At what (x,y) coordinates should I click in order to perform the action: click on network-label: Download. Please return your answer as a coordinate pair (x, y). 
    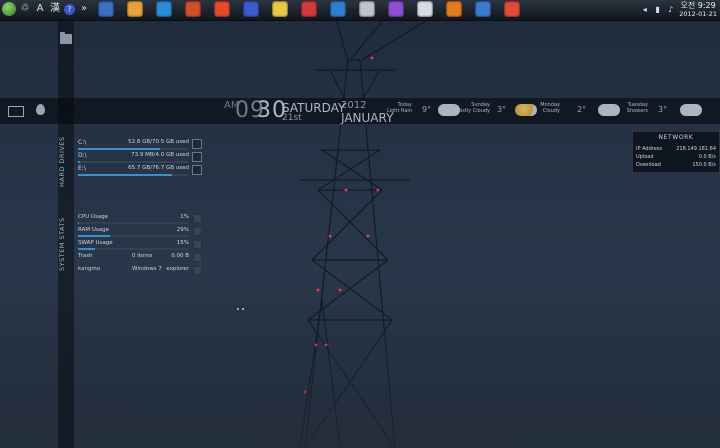
    Looking at the image, I should click on (648, 165).